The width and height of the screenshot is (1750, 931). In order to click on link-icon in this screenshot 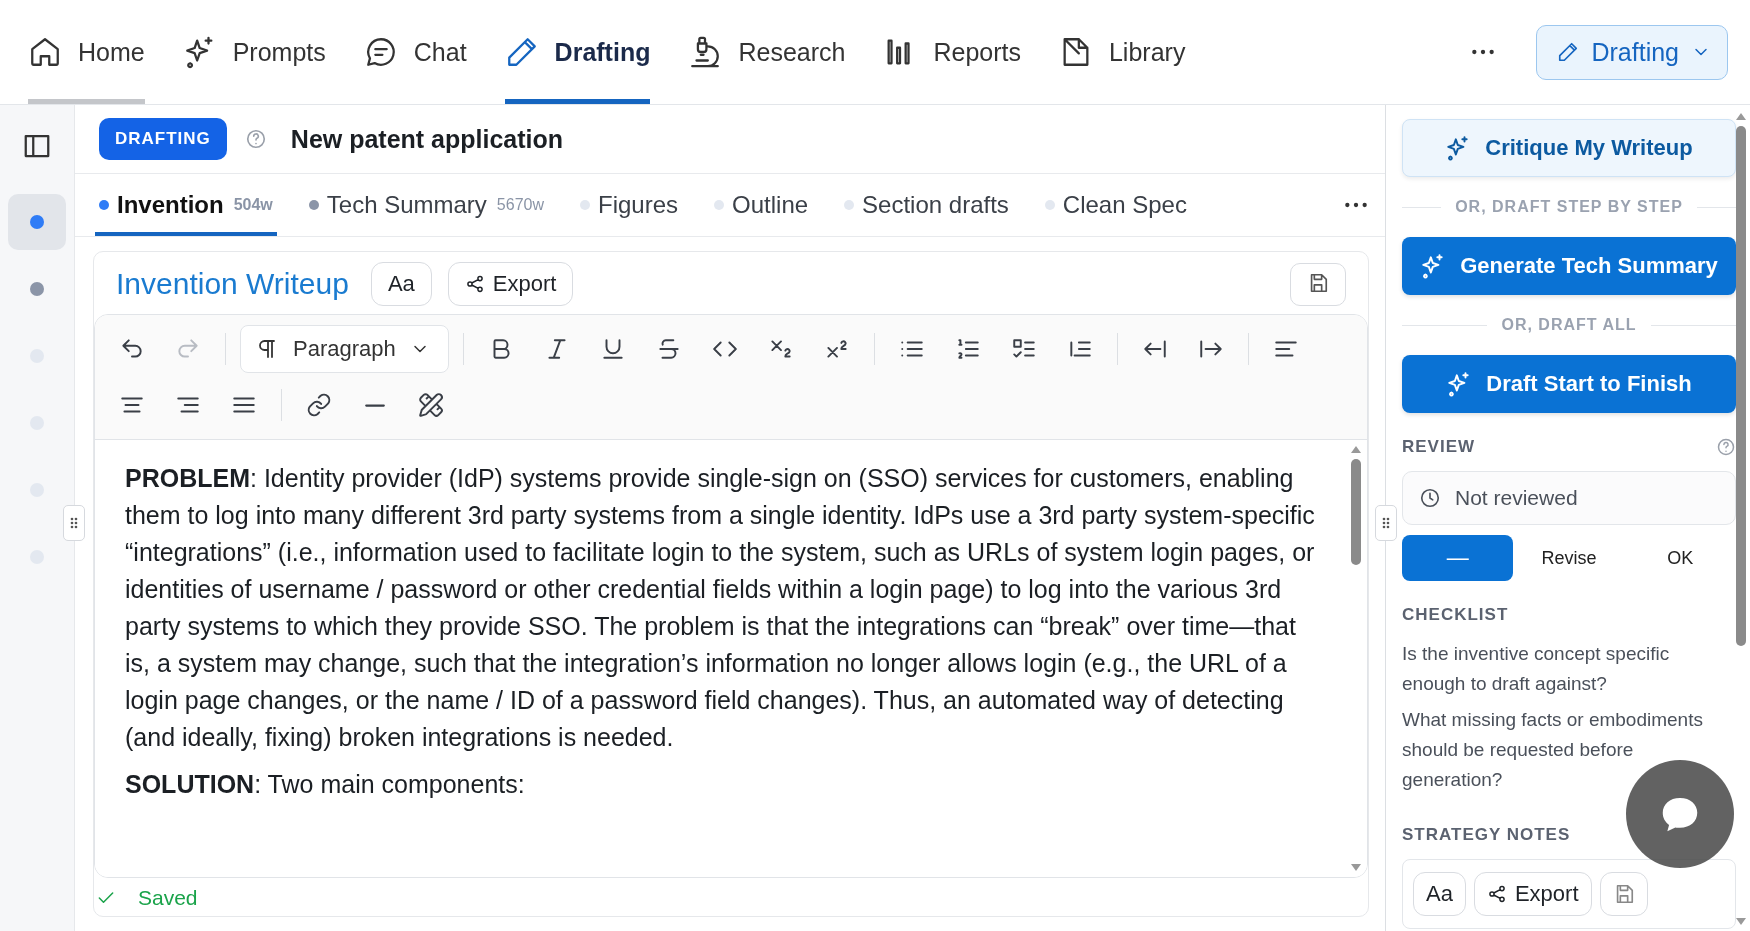, I will do `click(319, 405)`.